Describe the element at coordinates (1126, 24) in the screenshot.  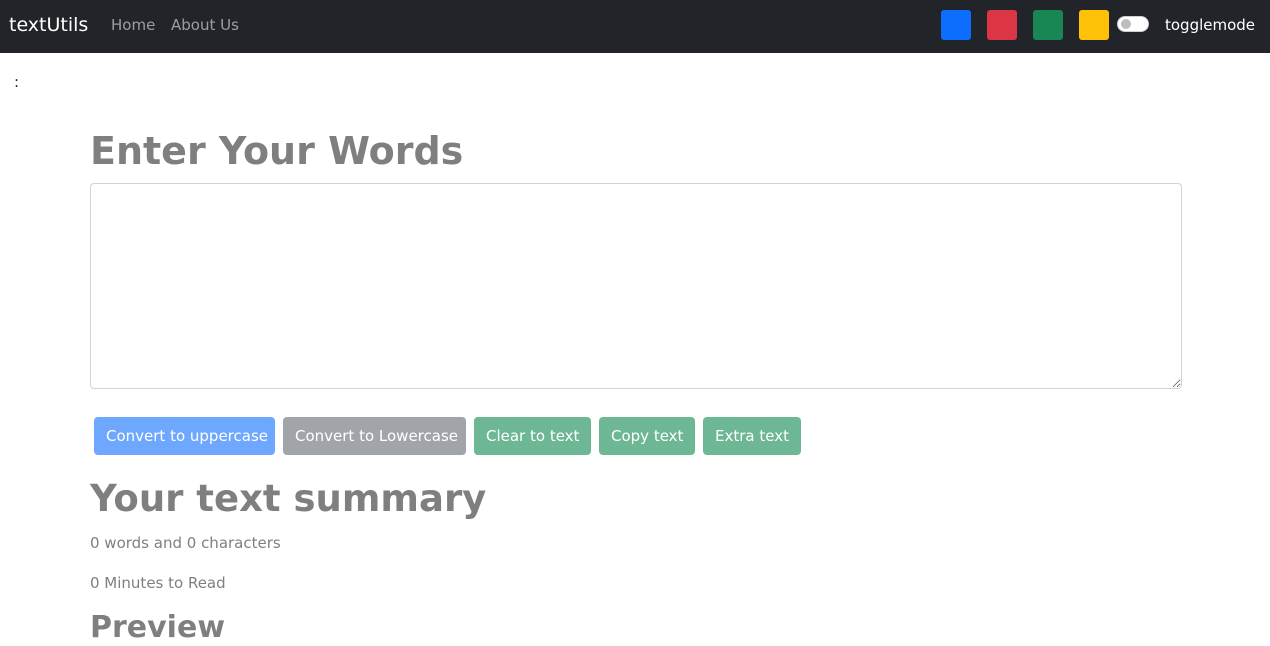
I see `toggle-knob` at that location.